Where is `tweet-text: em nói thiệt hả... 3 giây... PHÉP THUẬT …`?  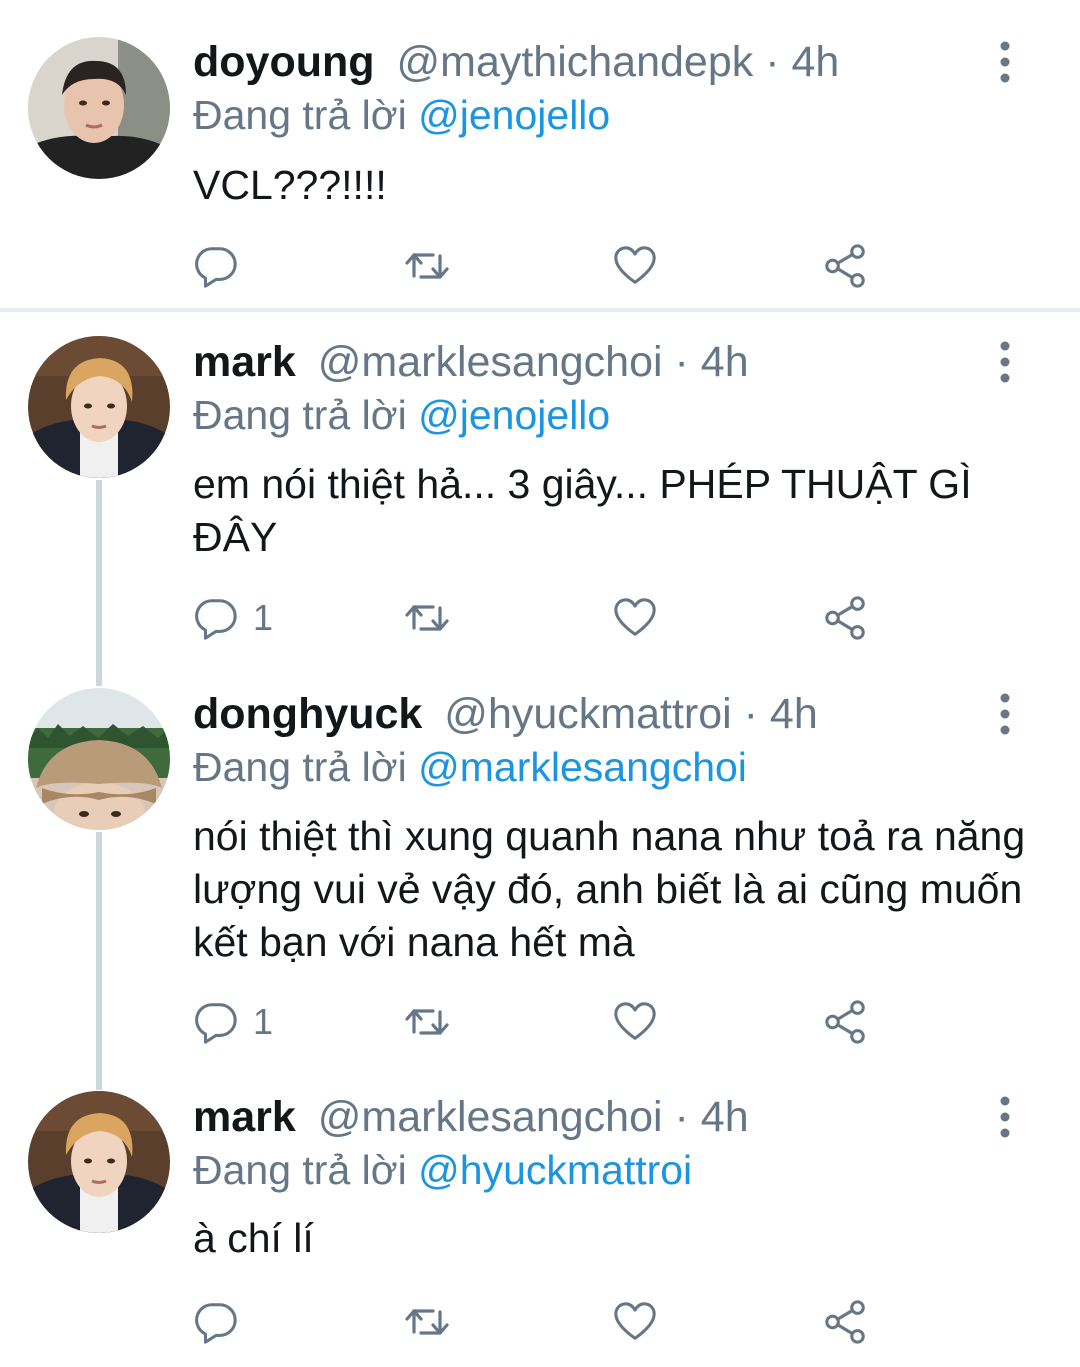 tweet-text: em nói thiệt hả... 3 giây... PHÉP THUẬT … is located at coordinates (582, 510).